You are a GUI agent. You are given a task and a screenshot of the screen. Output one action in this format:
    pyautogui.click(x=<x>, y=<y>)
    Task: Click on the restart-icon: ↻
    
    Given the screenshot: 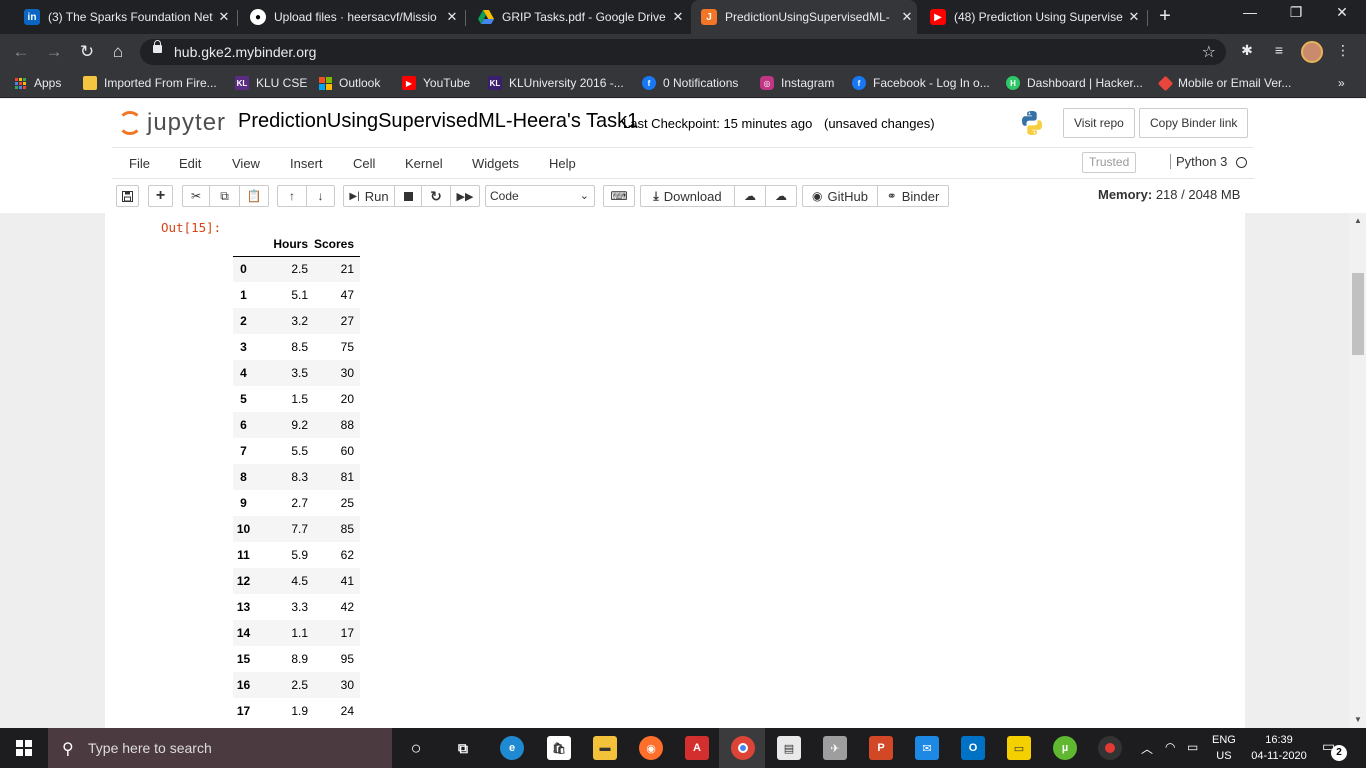 What is the action you would take?
    pyautogui.click(x=436, y=196)
    